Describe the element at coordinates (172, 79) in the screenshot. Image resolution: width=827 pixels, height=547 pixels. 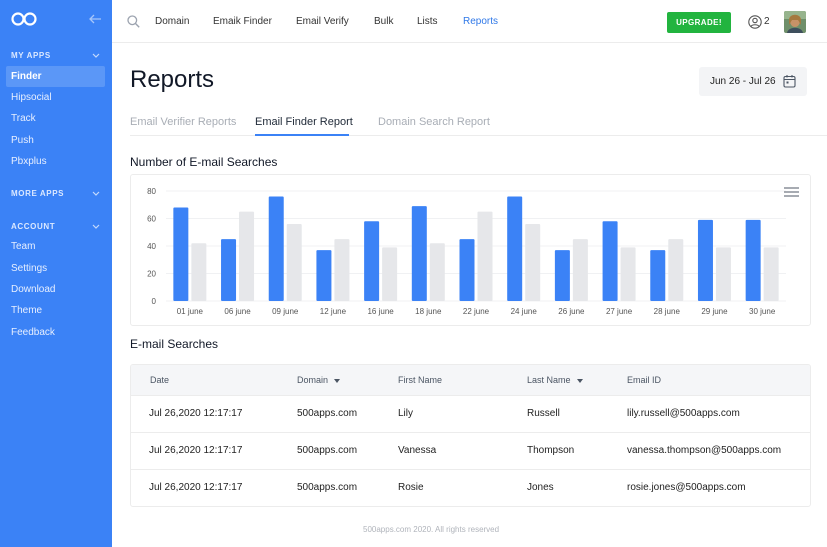
I see `page-title: Reports` at that location.